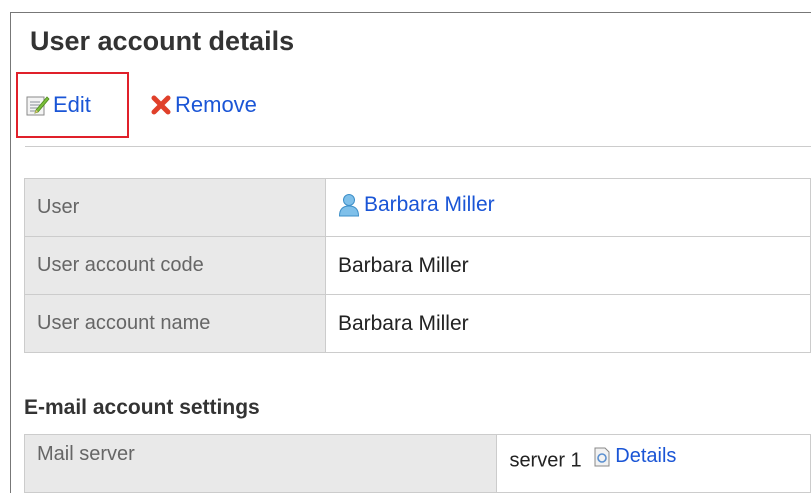 This screenshot has width=811, height=493. I want to click on row-value-user: Barbara Miller, so click(567, 207).